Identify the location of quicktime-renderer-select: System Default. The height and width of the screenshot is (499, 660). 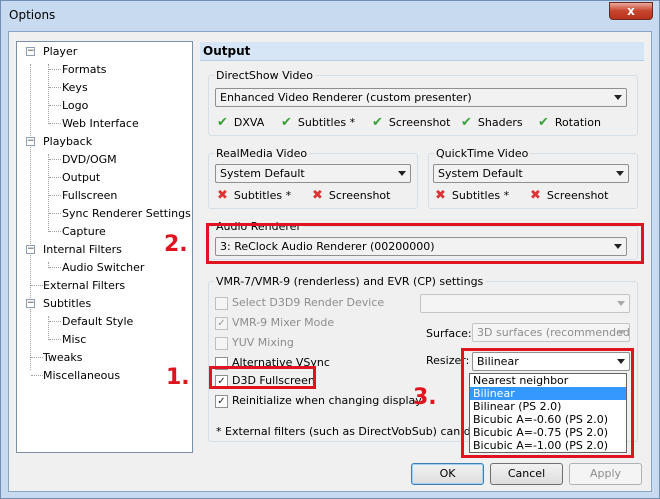
(531, 173).